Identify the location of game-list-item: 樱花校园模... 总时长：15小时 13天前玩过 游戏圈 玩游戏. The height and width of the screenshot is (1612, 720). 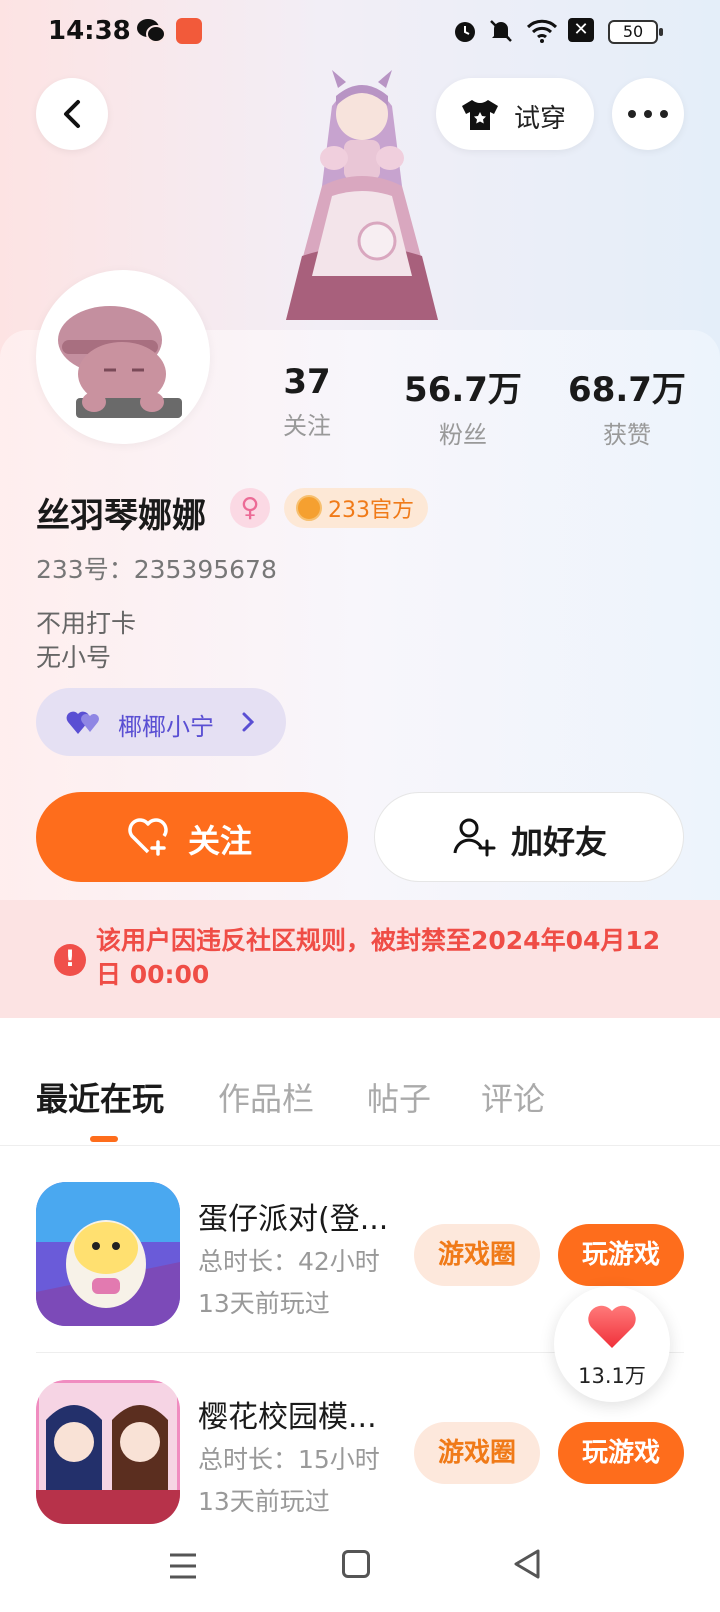
(360, 1455).